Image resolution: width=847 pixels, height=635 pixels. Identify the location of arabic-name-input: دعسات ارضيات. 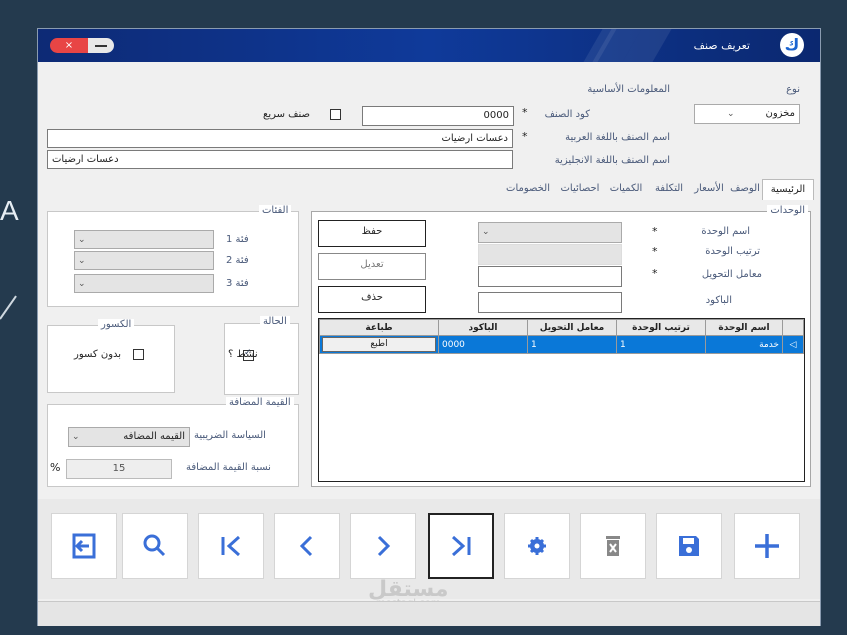
(280, 138).